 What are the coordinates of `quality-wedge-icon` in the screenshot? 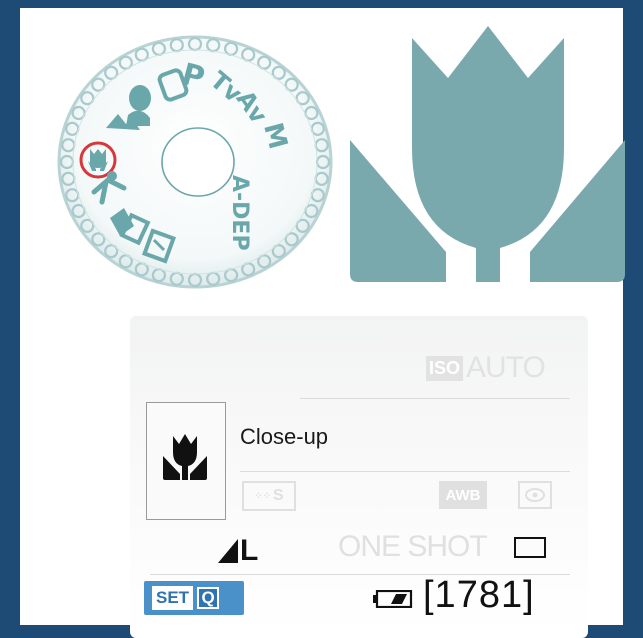 It's located at (228, 551).